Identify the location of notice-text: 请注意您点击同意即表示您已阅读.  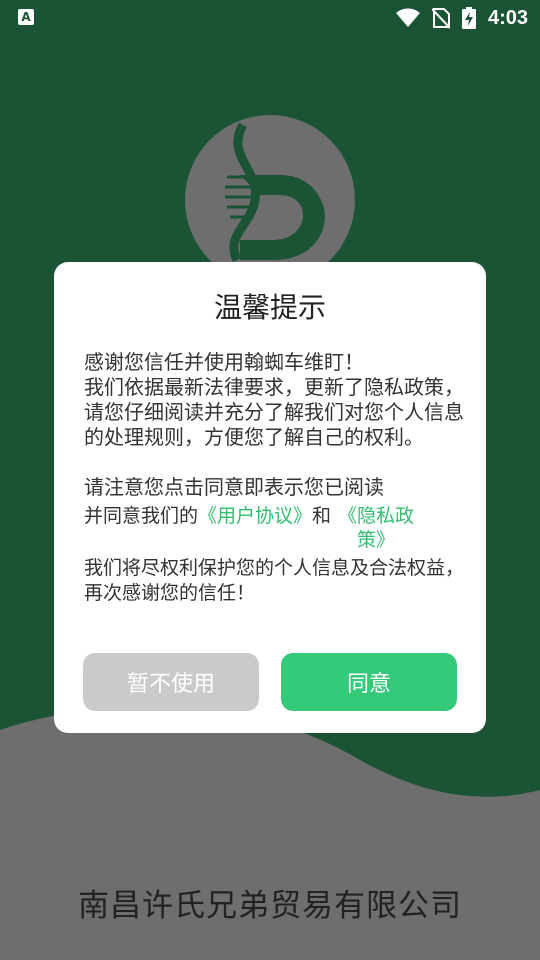
(234, 487).